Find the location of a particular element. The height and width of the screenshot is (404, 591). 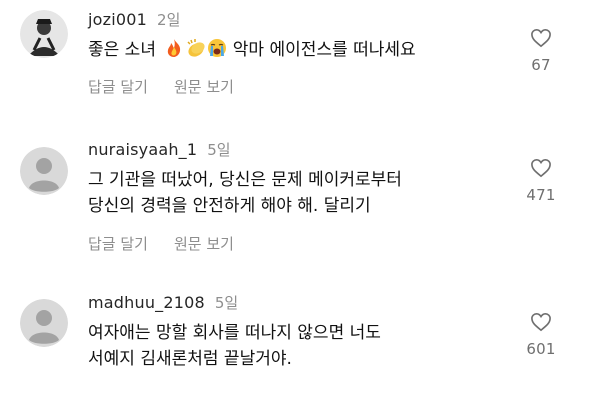

comment-line: 서예지 김새론처럼 끝날거야. is located at coordinates (190, 359).